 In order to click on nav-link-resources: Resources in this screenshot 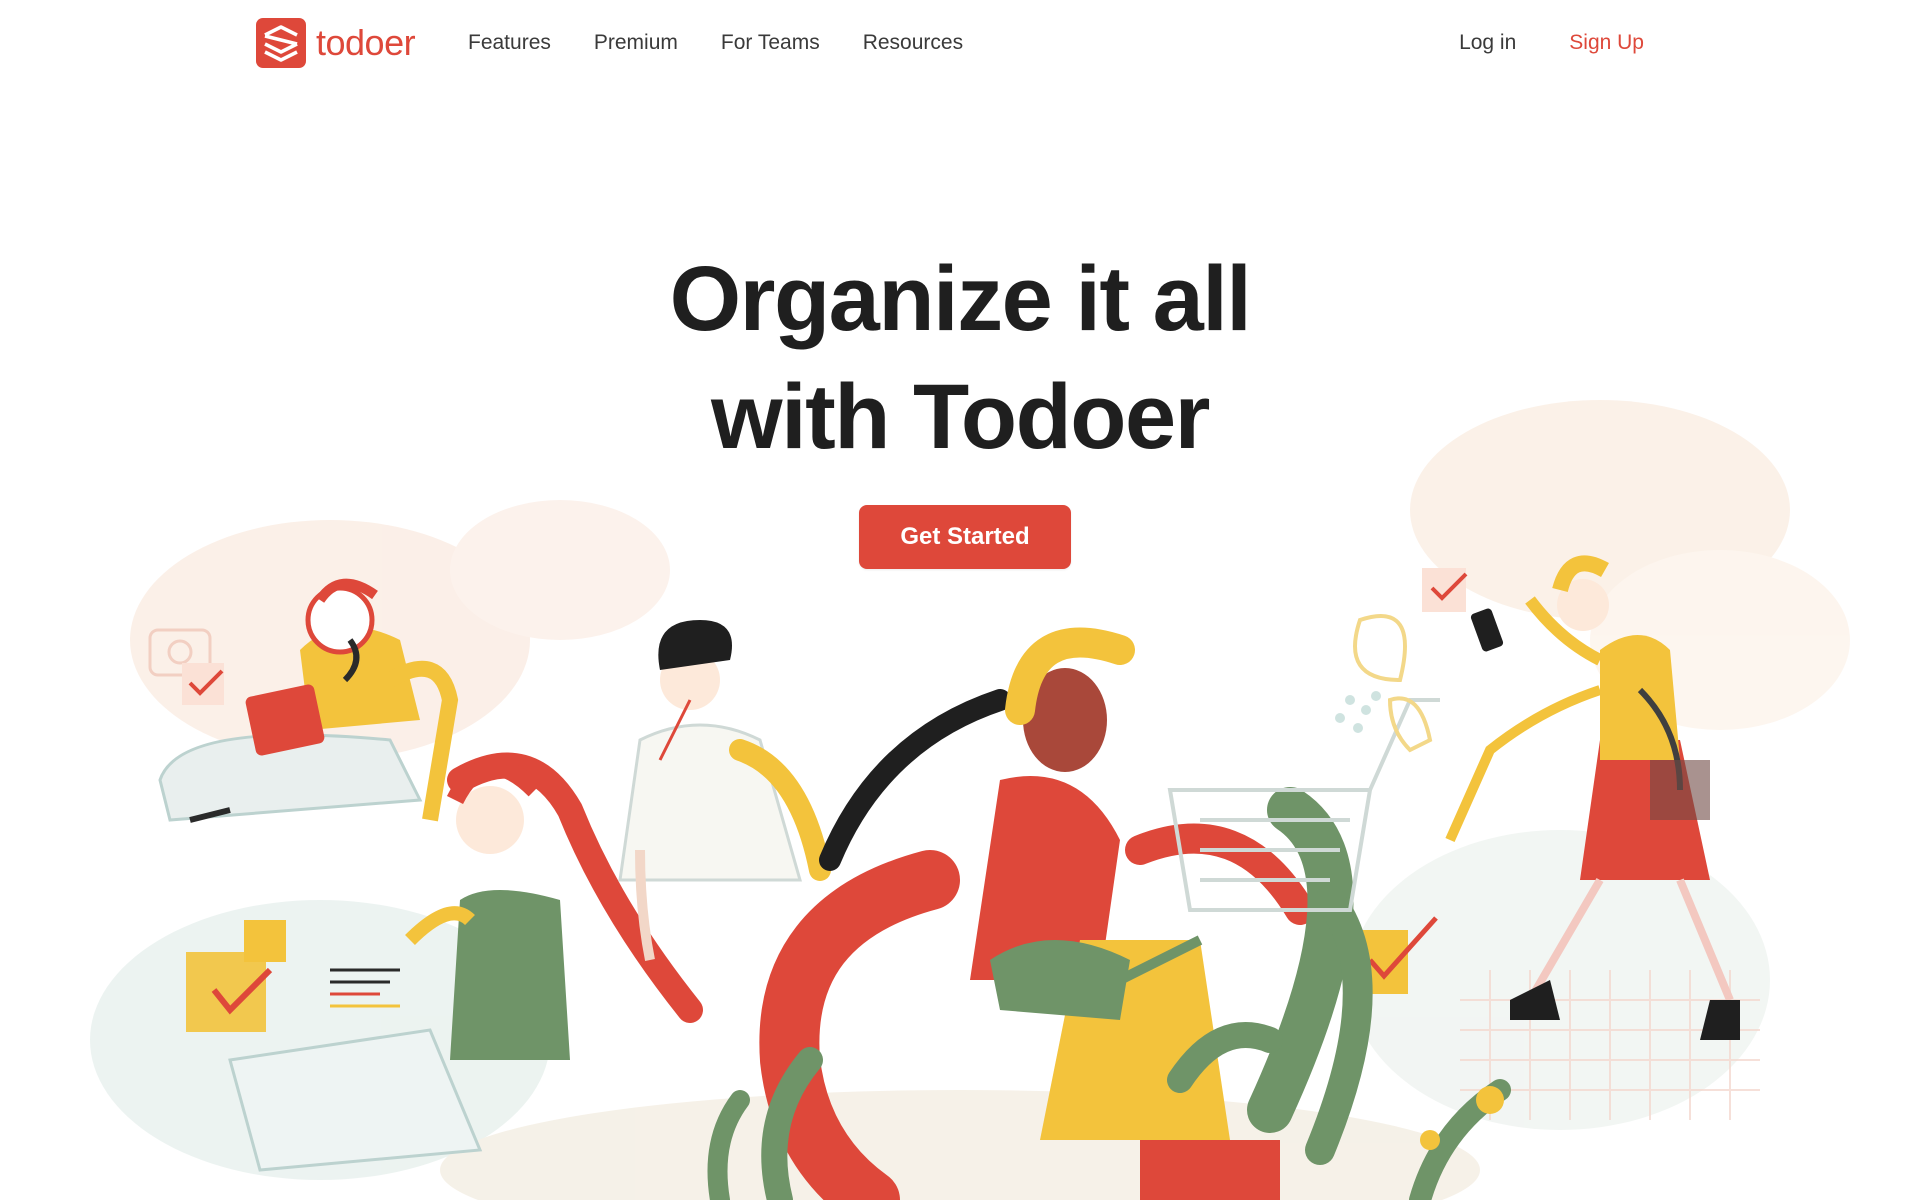, I will do `click(913, 43)`.